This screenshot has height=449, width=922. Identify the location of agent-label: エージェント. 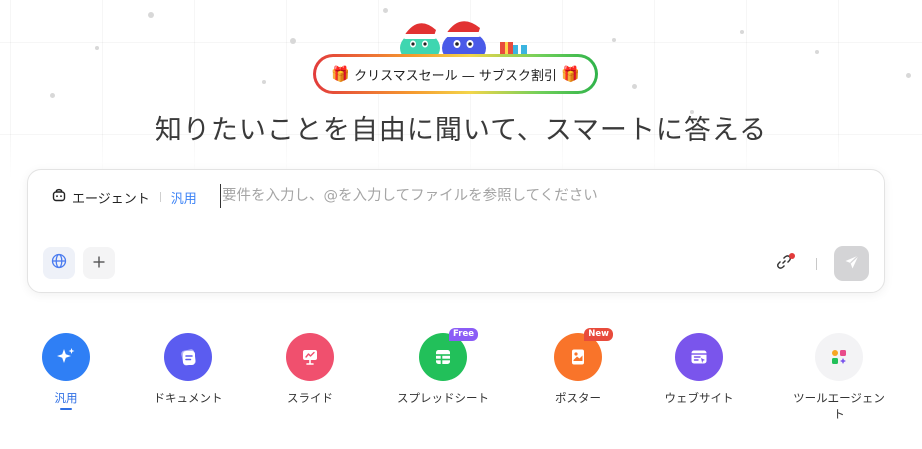
(111, 199).